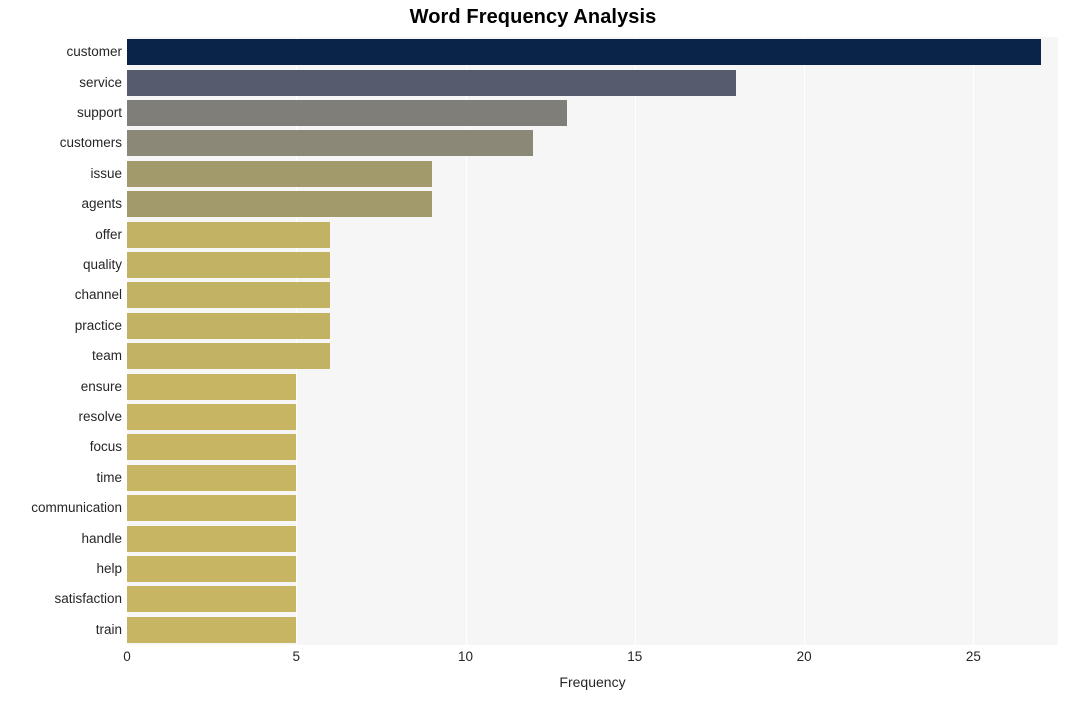  Describe the element at coordinates (296, 656) in the screenshot. I see `x-axis-tick-label: 5` at that location.